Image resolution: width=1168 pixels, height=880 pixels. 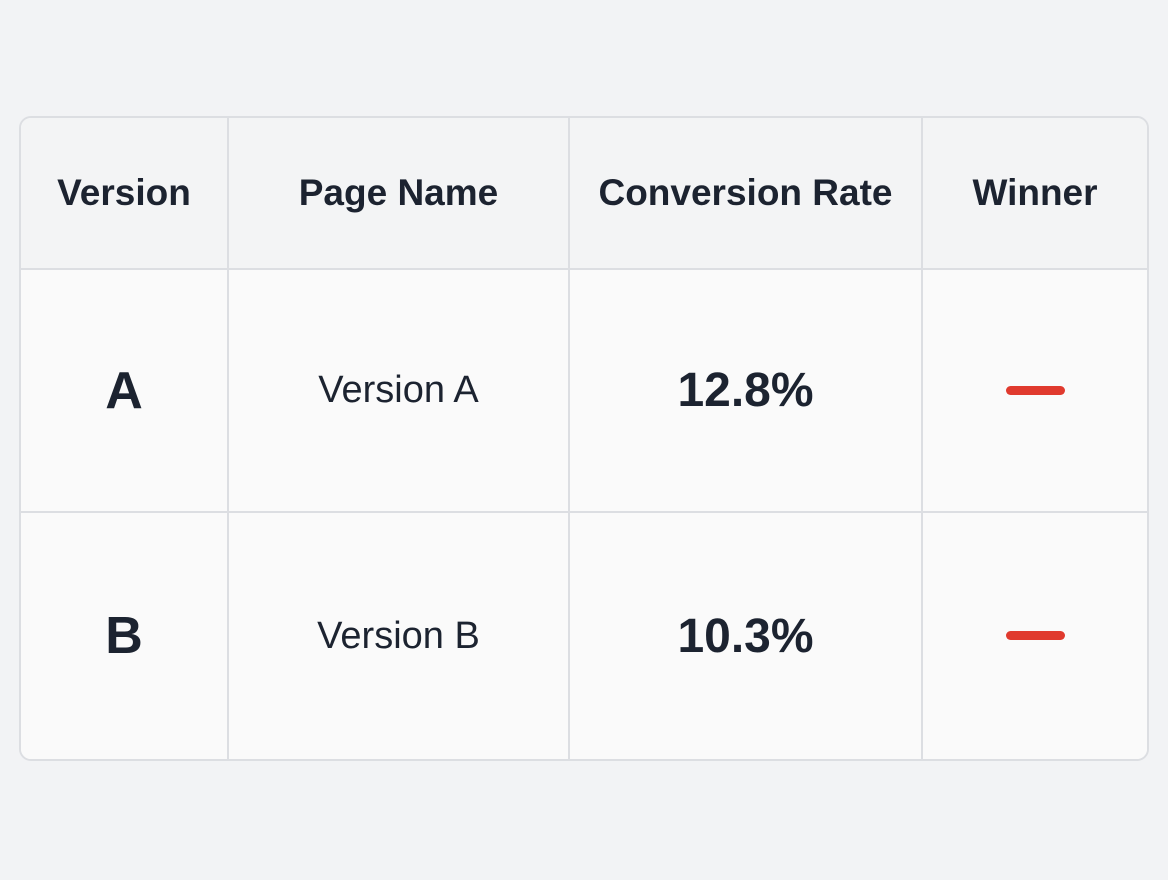 I want to click on version-cell: A, so click(x=125, y=390).